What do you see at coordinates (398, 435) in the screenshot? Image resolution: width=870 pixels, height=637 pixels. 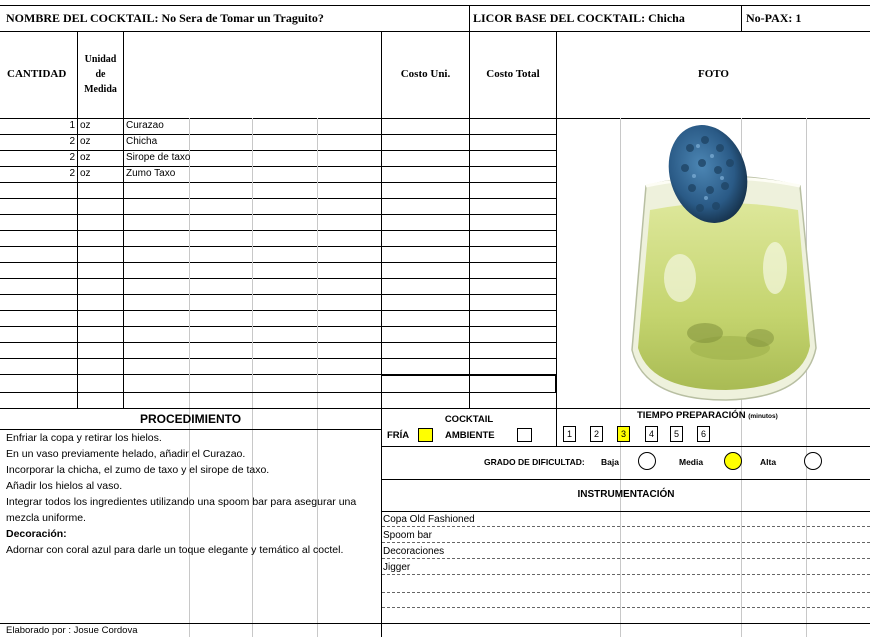 I see `fria-label: FRÍA` at bounding box center [398, 435].